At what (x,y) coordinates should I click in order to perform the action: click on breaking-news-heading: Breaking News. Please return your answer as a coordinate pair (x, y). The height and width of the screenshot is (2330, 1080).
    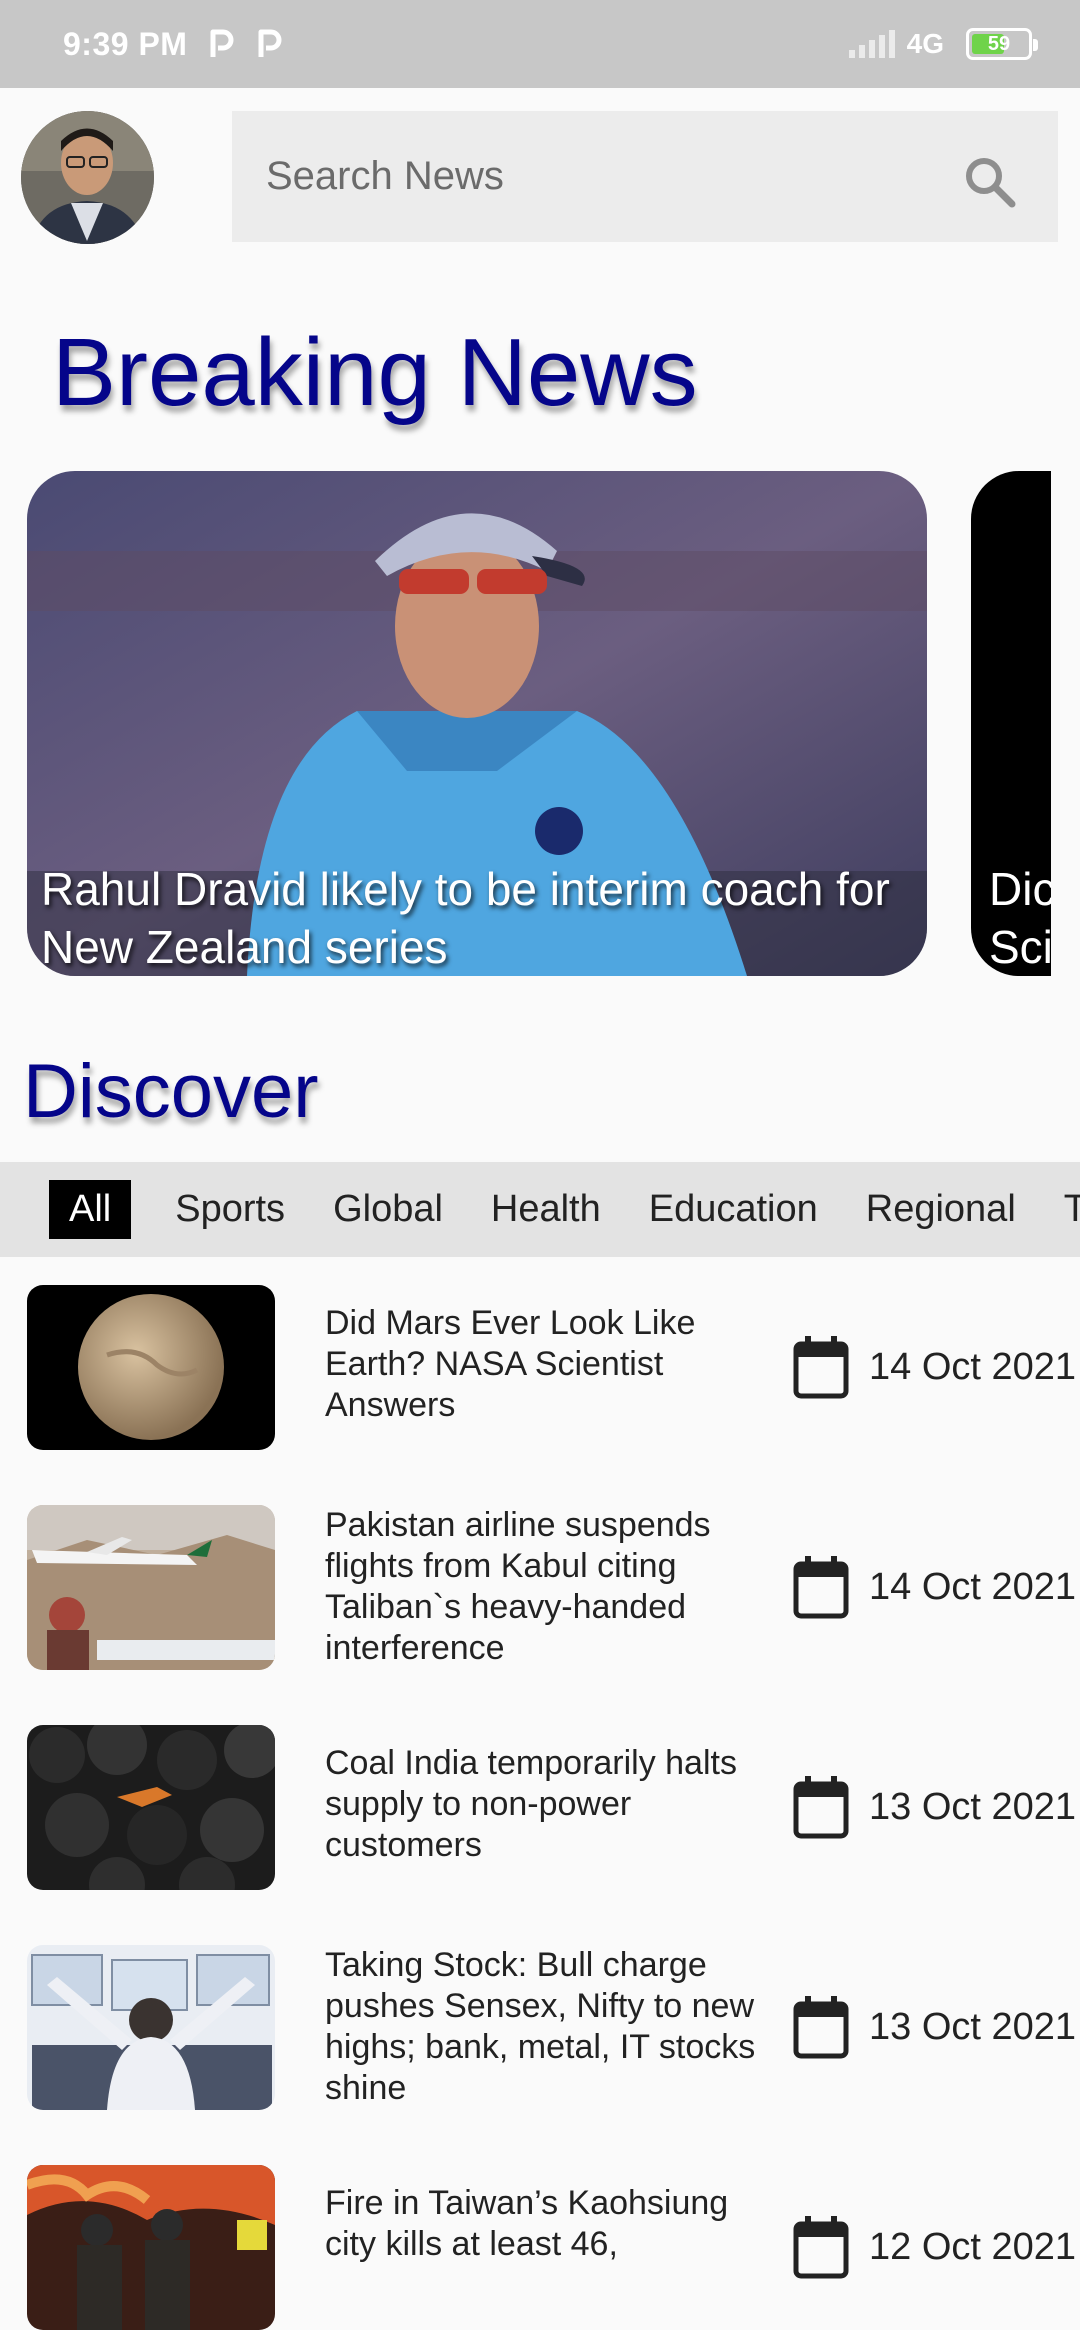
    Looking at the image, I should click on (375, 372).